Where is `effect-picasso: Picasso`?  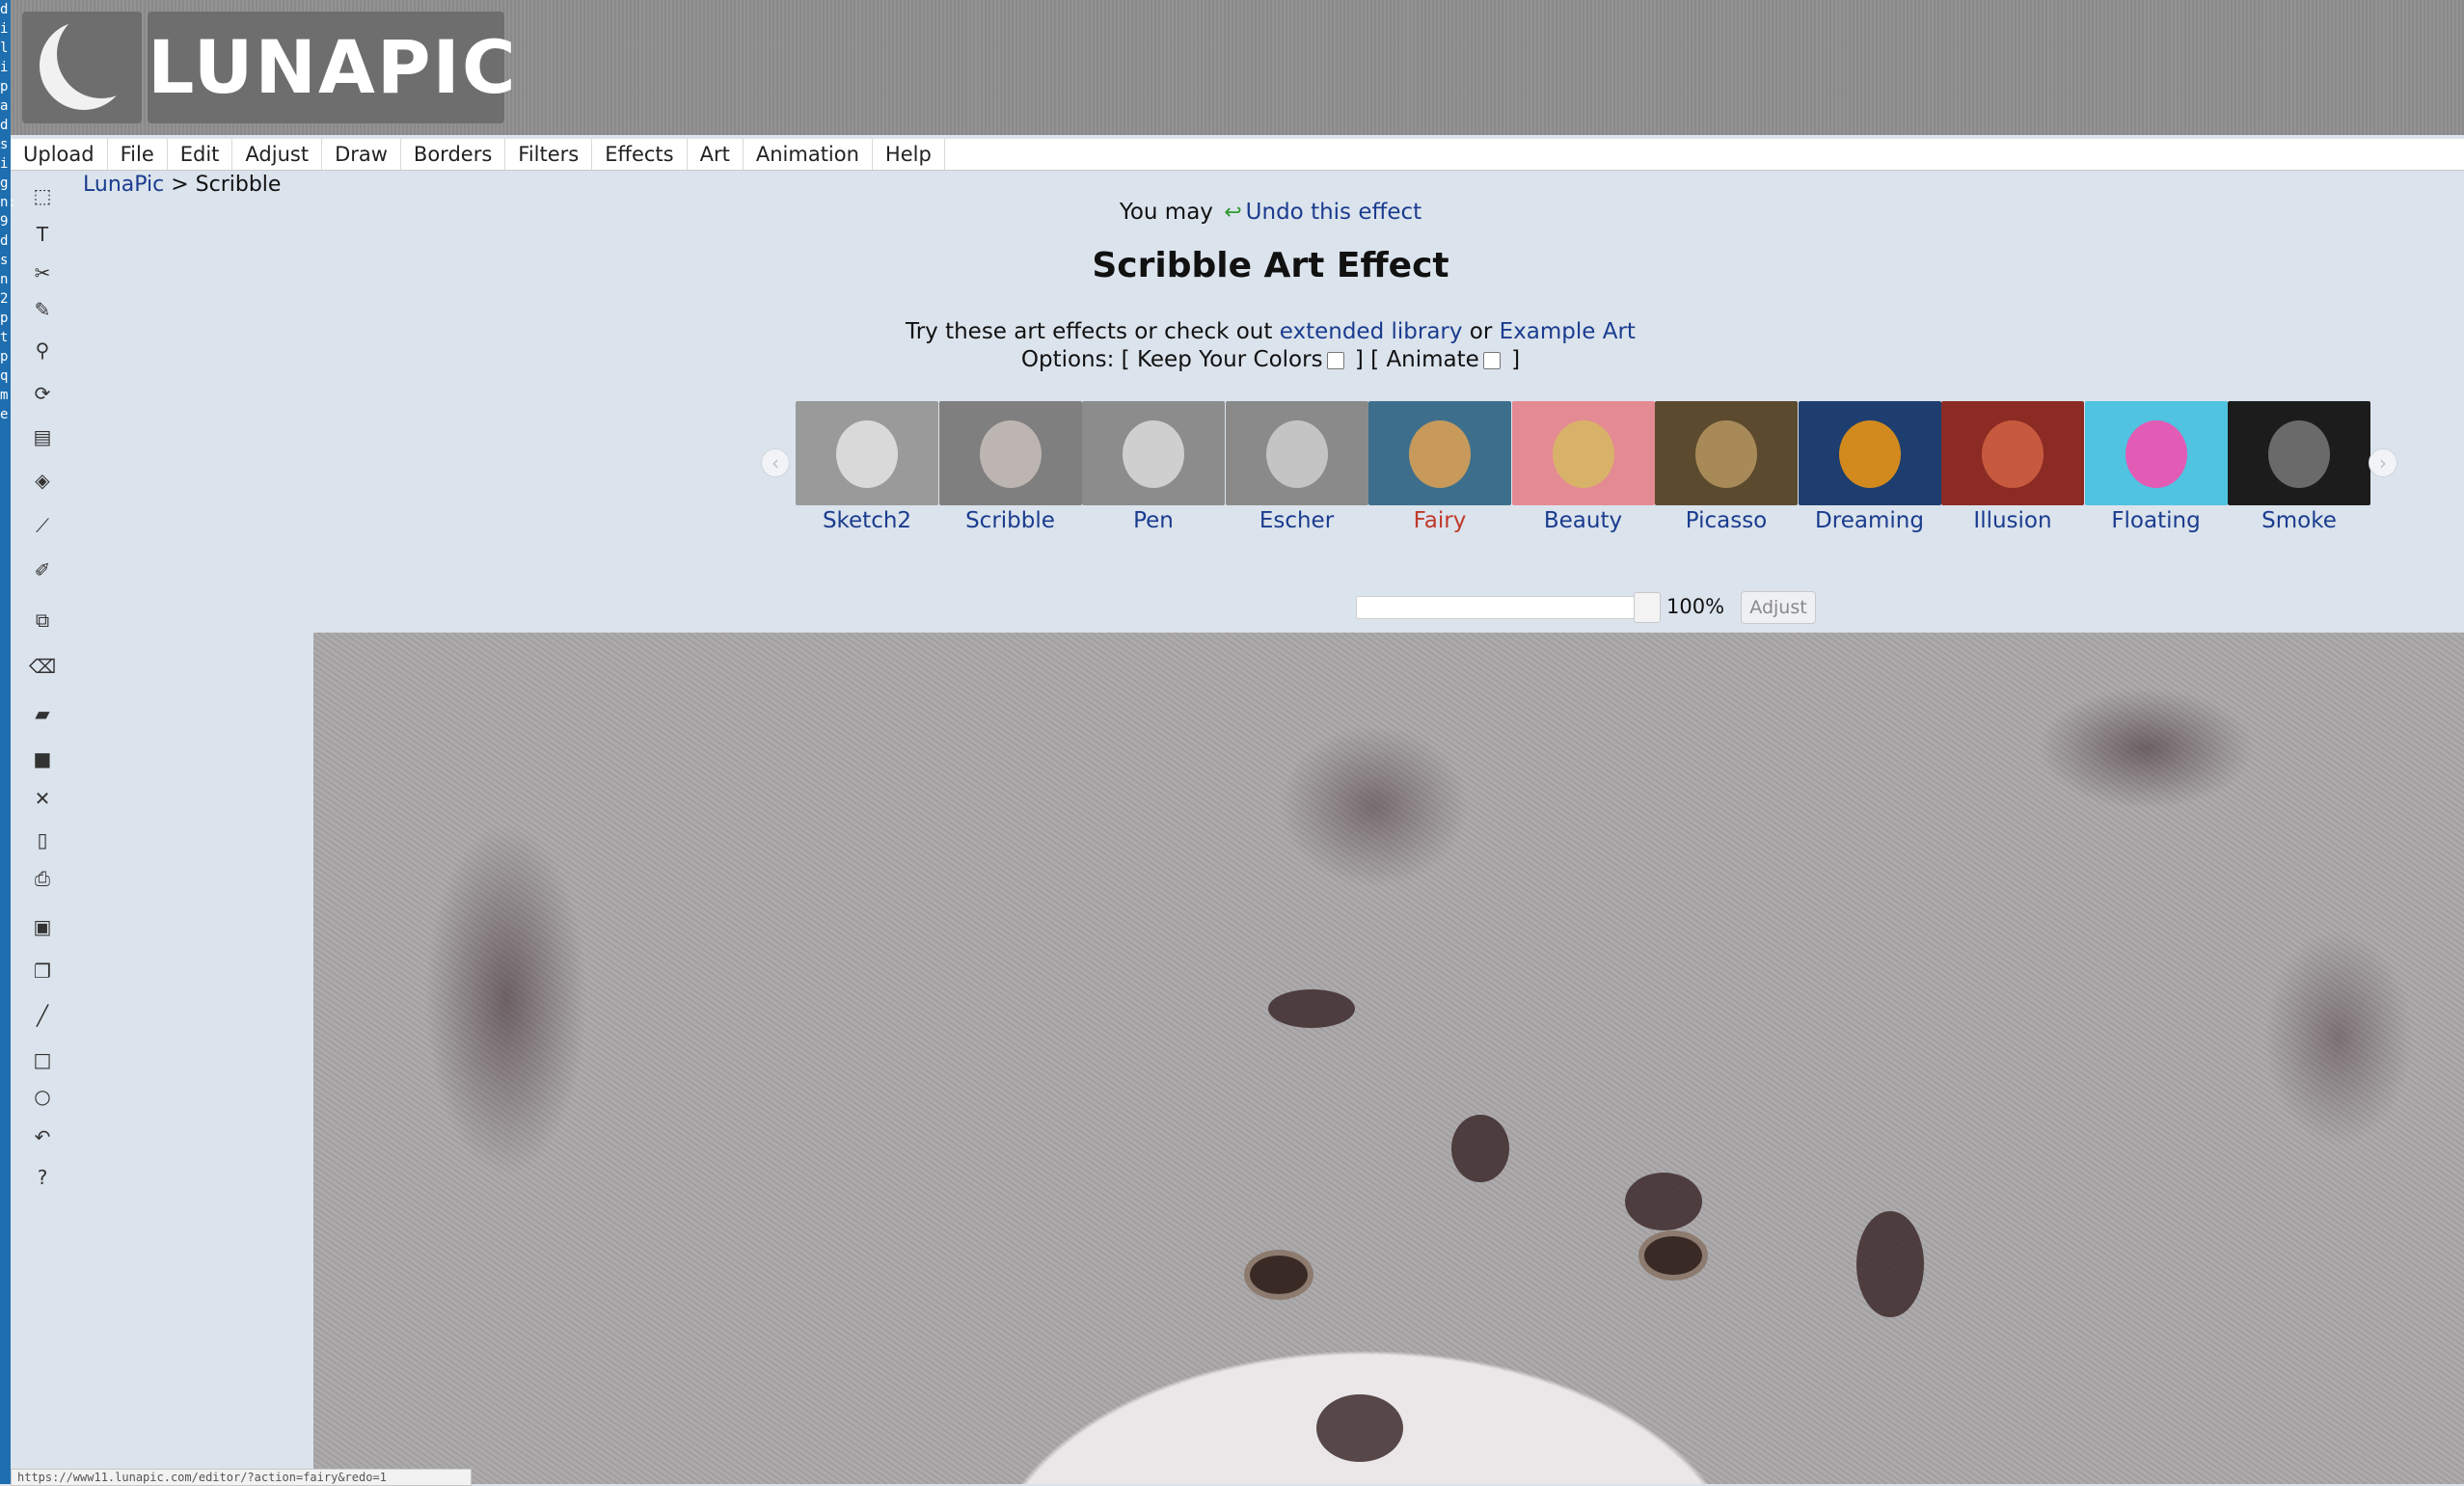 effect-picasso: Picasso is located at coordinates (1726, 468).